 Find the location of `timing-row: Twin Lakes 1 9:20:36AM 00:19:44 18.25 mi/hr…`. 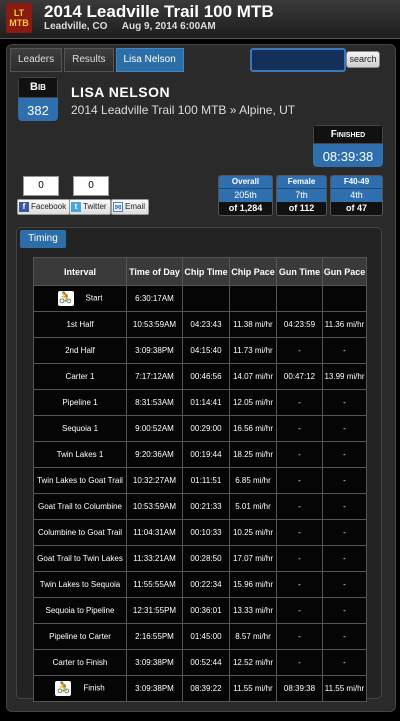

timing-row: Twin Lakes 1 9:20:36AM 00:19:44 18.25 mi/hr… is located at coordinates (200, 454).